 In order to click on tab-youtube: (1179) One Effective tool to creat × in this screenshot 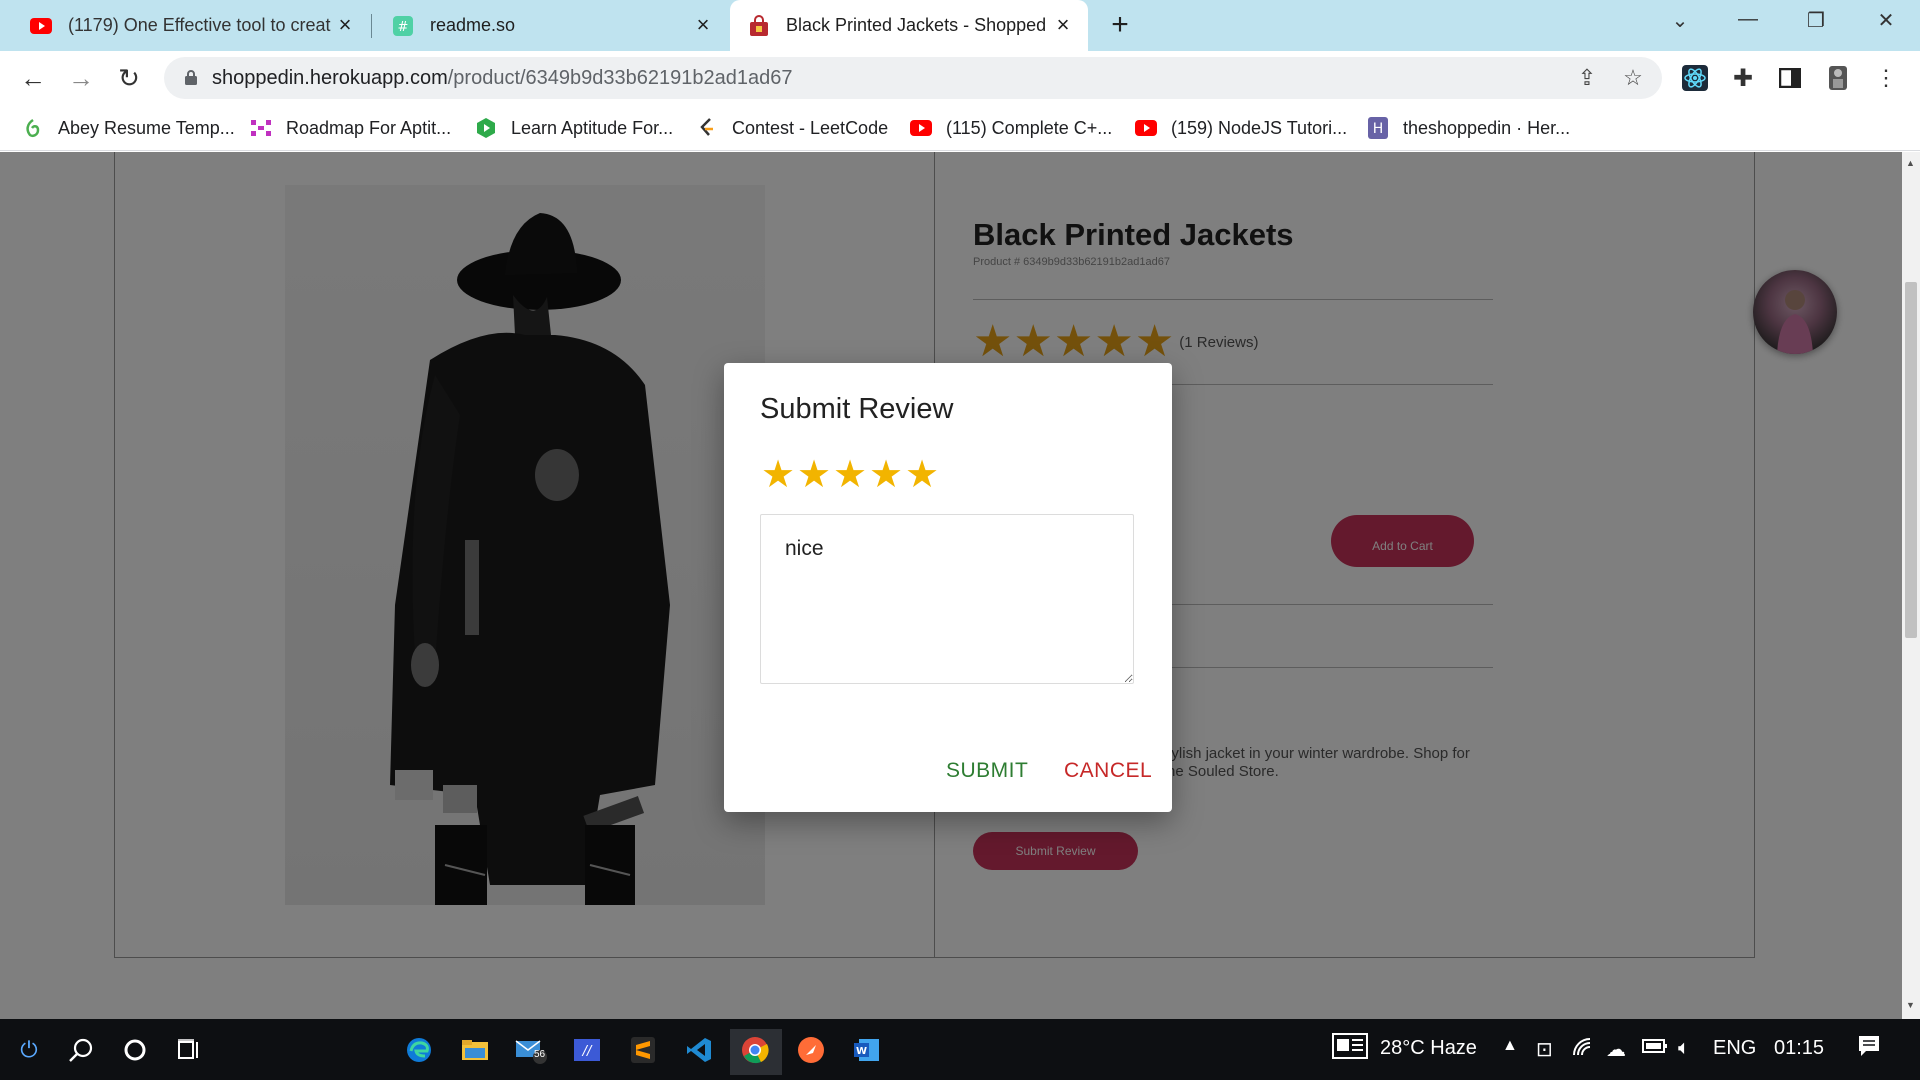, I will do `click(185, 25)`.